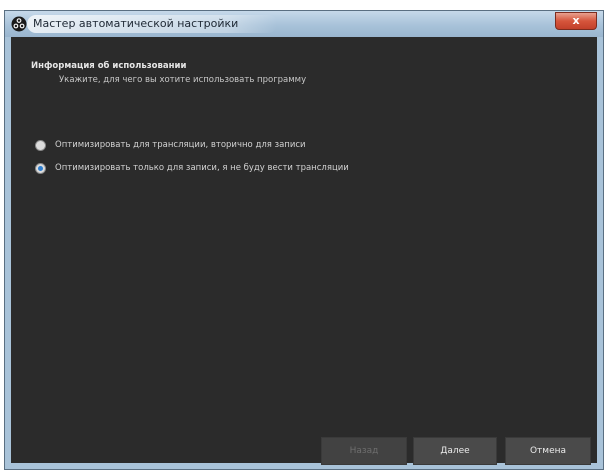  What do you see at coordinates (40, 145) in the screenshot?
I see `radio-button` at bounding box center [40, 145].